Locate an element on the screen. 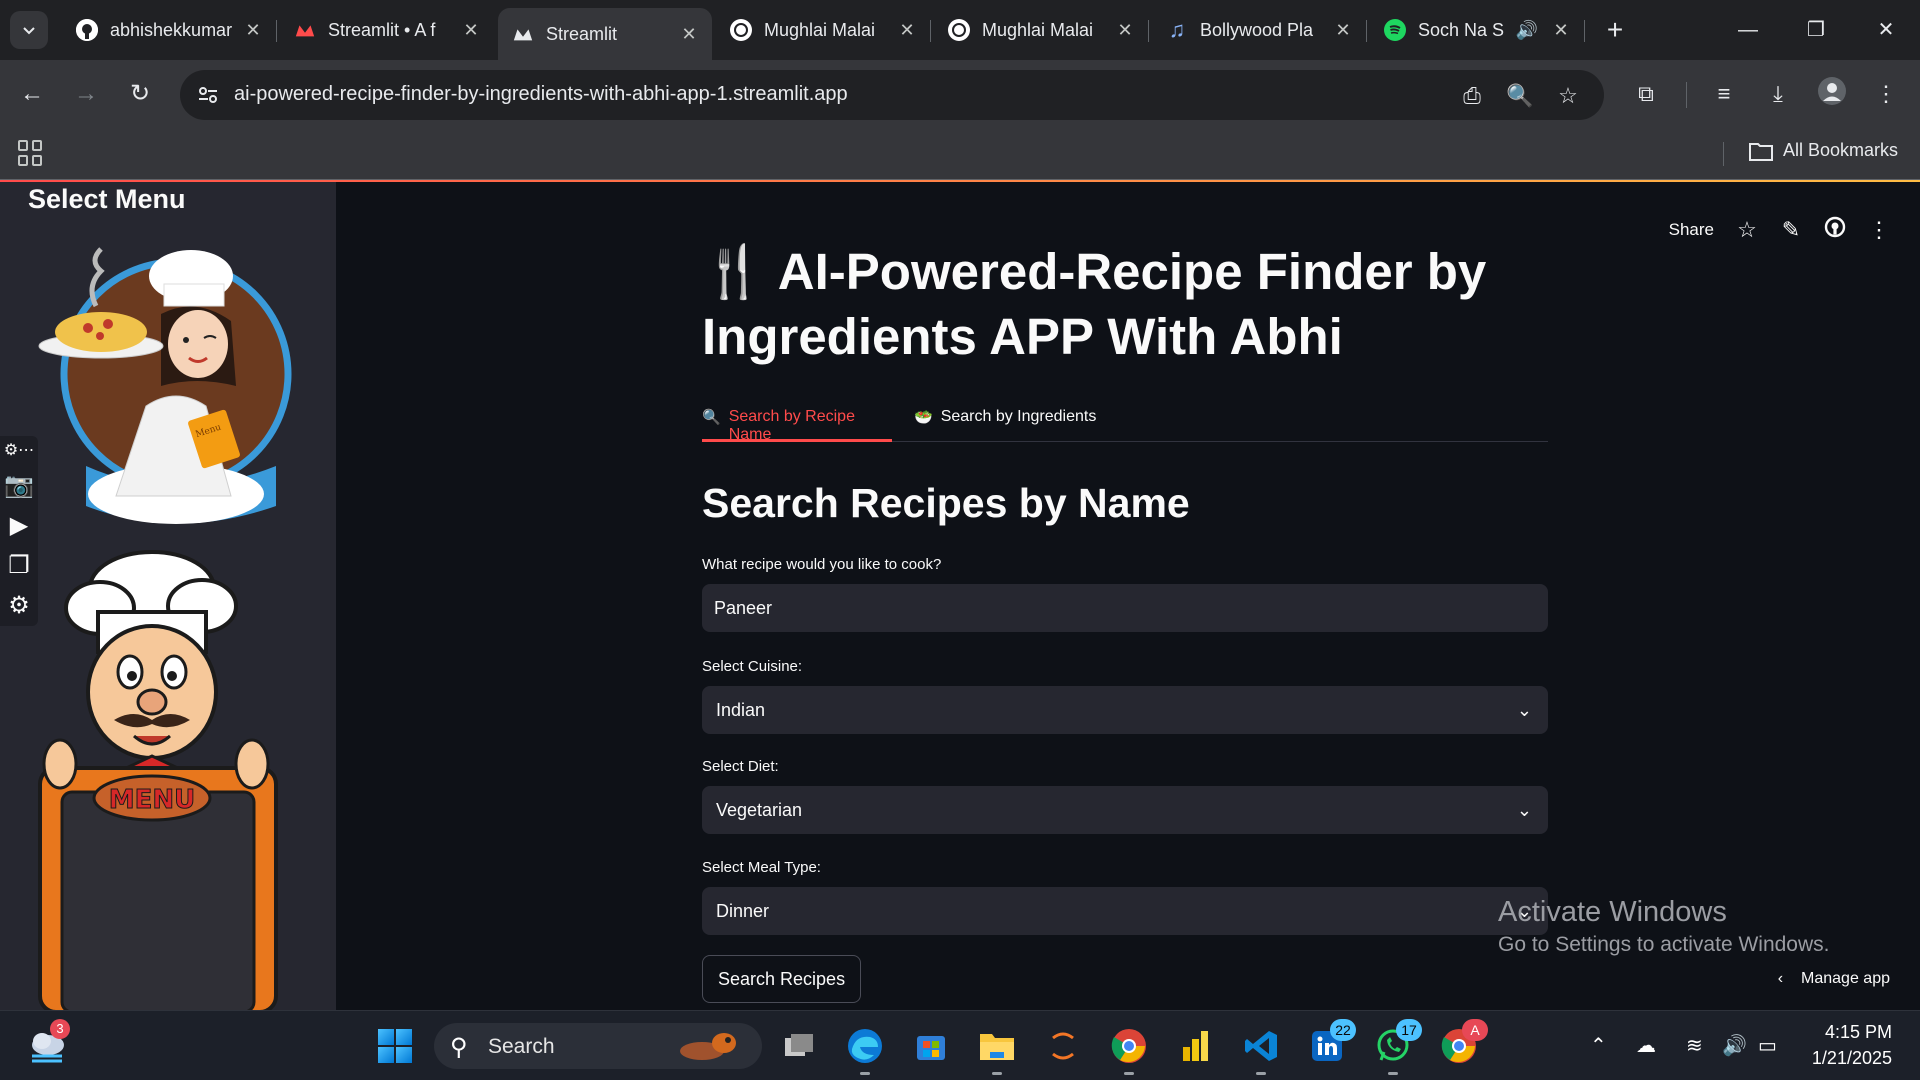 The width and height of the screenshot is (1920, 1080). volume-icon: 🔊 is located at coordinates (1734, 1045).